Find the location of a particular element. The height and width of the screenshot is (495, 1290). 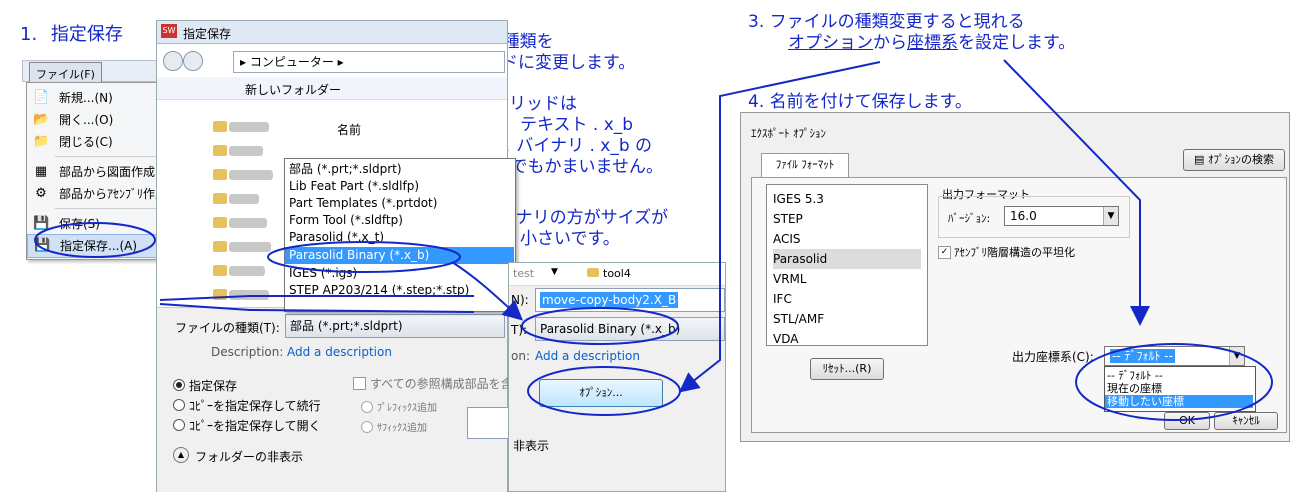

arrow-to-coord is located at coordinates (1076, 192).